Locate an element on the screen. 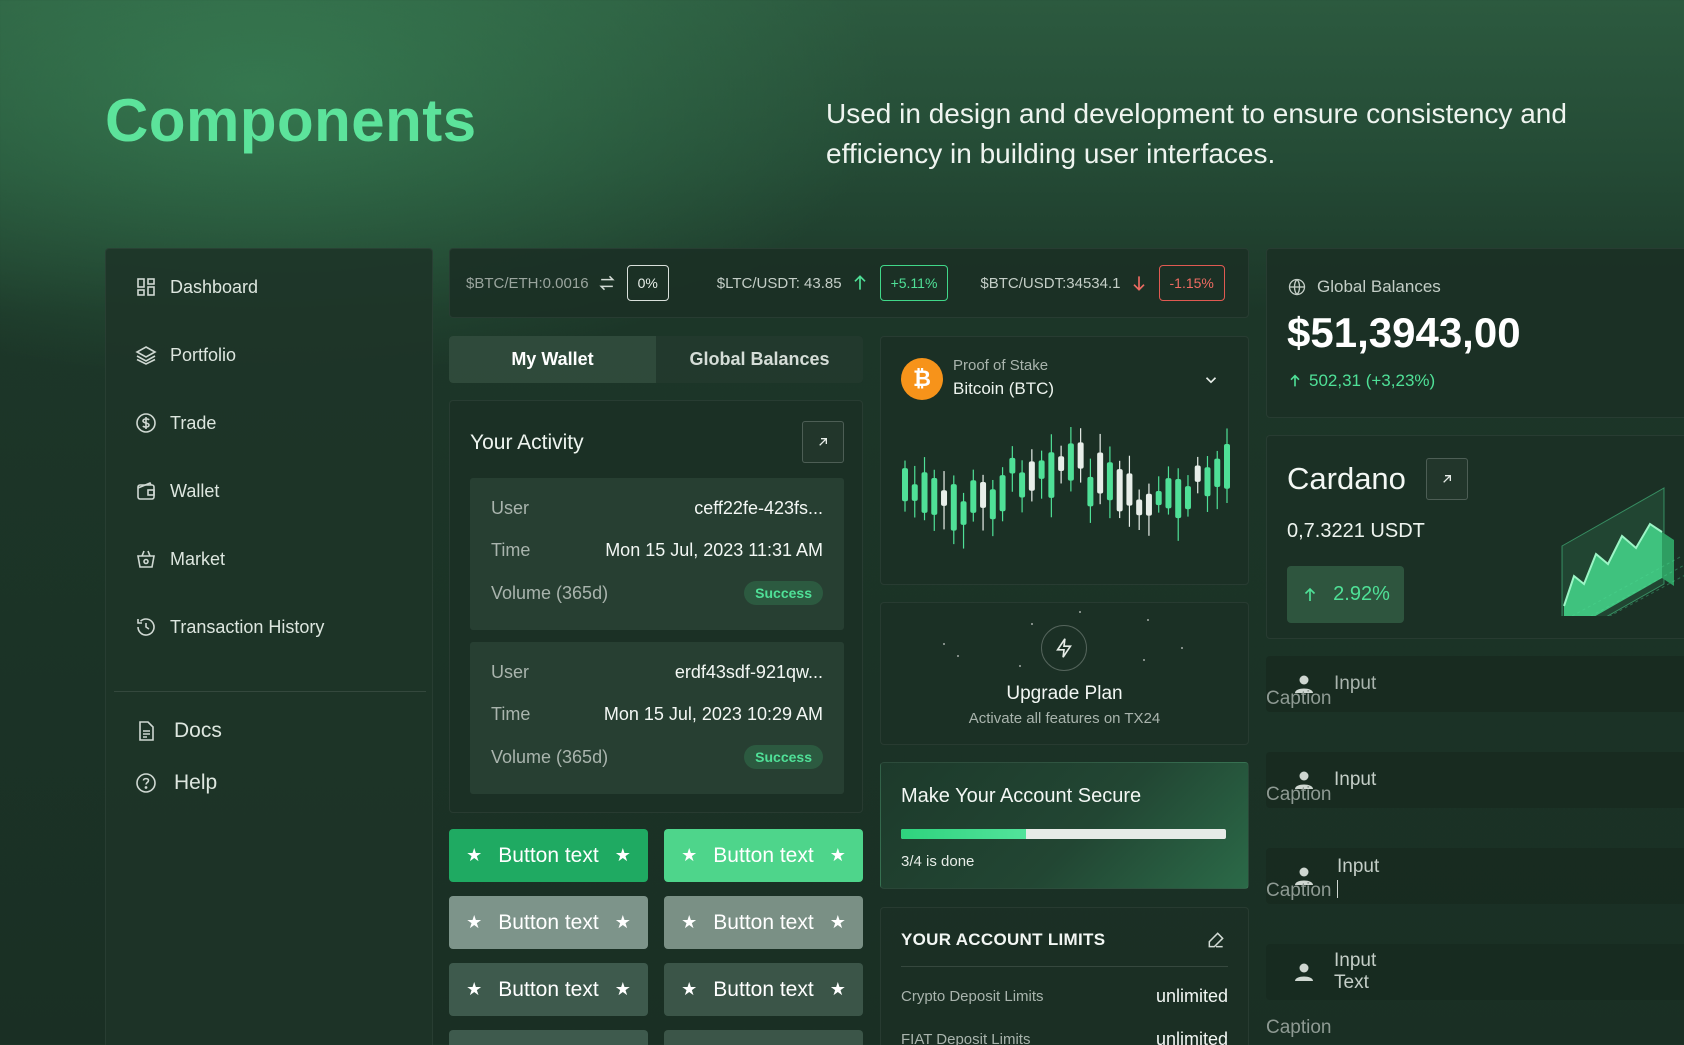 The image size is (1684, 1045). sidebar-item-wallet: Wallet is located at coordinates (176, 491).